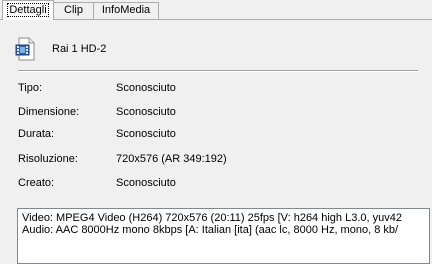 This screenshot has width=432, height=264. What do you see at coordinates (216, 10) in the screenshot?
I see `tab-strip: Dettagli Clip InfoMedia` at bounding box center [216, 10].